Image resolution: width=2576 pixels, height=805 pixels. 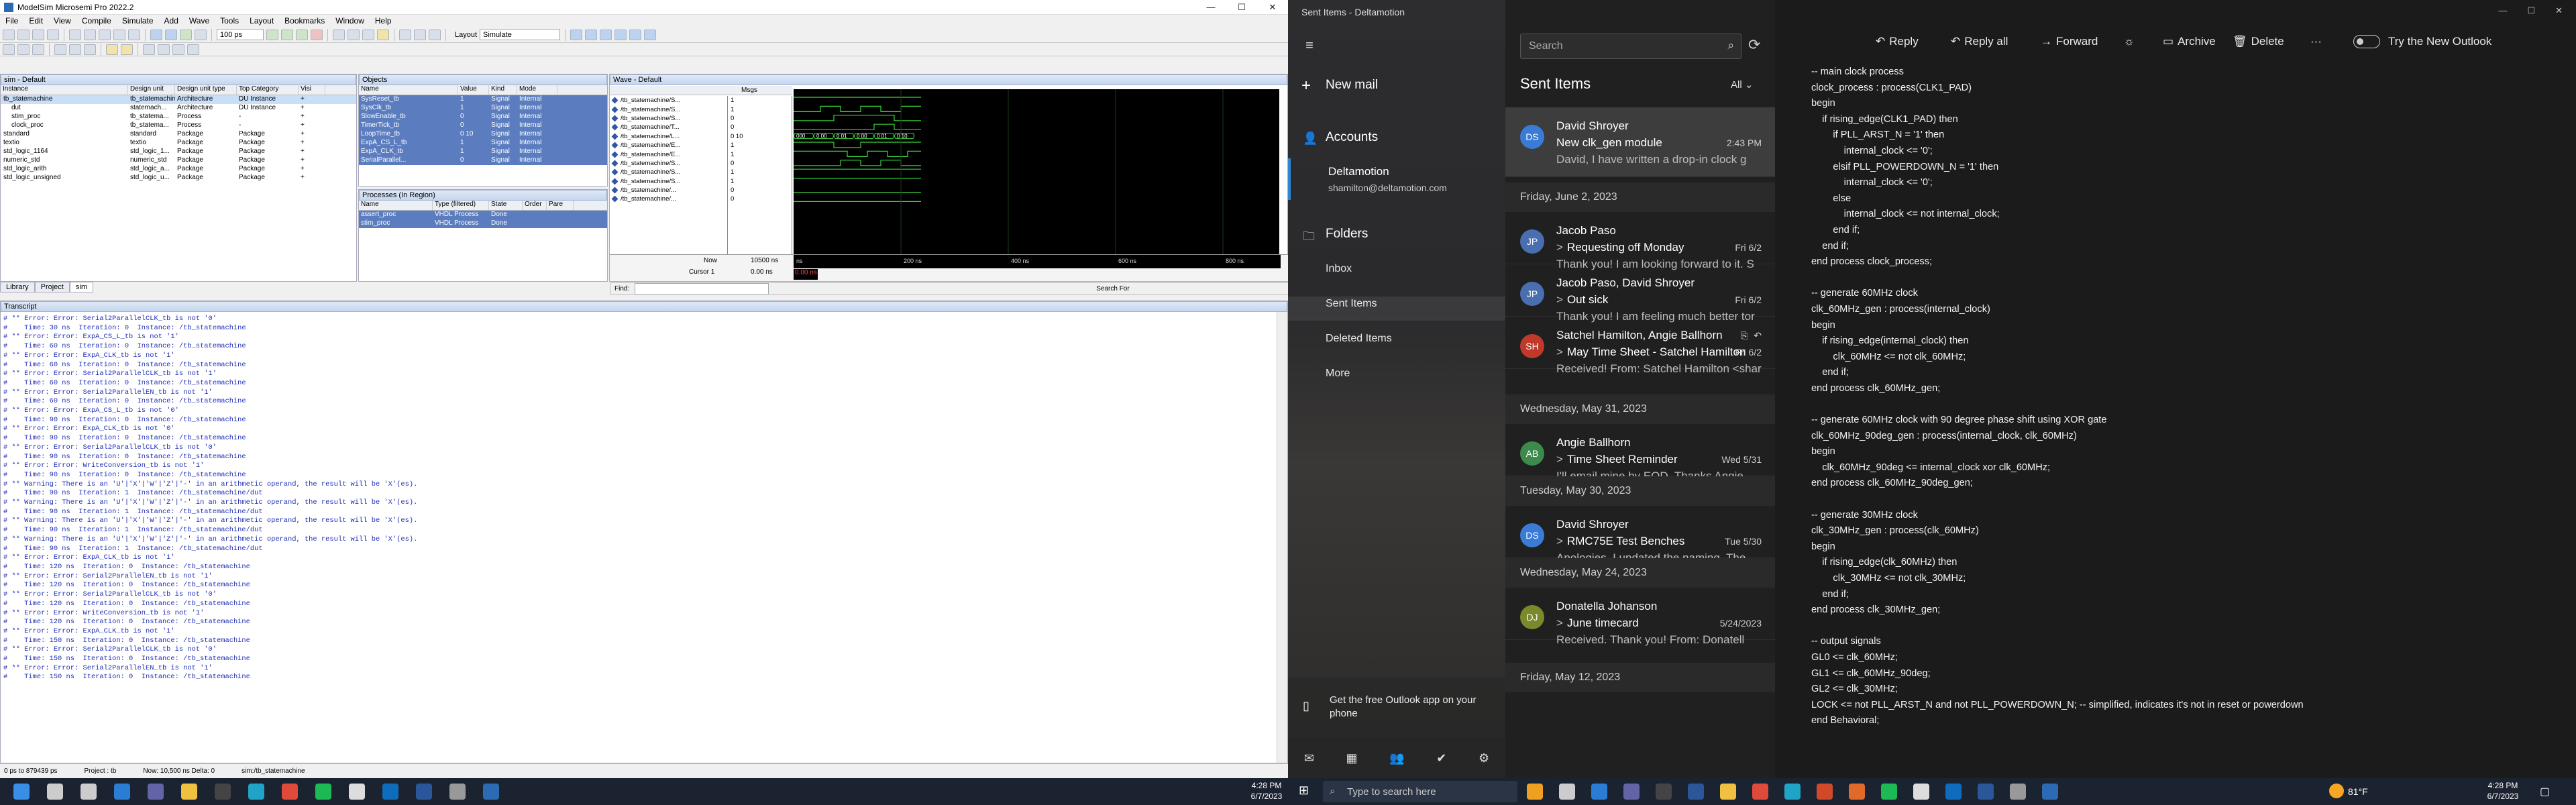 I want to click on tab-sim: sim, so click(x=81, y=287).